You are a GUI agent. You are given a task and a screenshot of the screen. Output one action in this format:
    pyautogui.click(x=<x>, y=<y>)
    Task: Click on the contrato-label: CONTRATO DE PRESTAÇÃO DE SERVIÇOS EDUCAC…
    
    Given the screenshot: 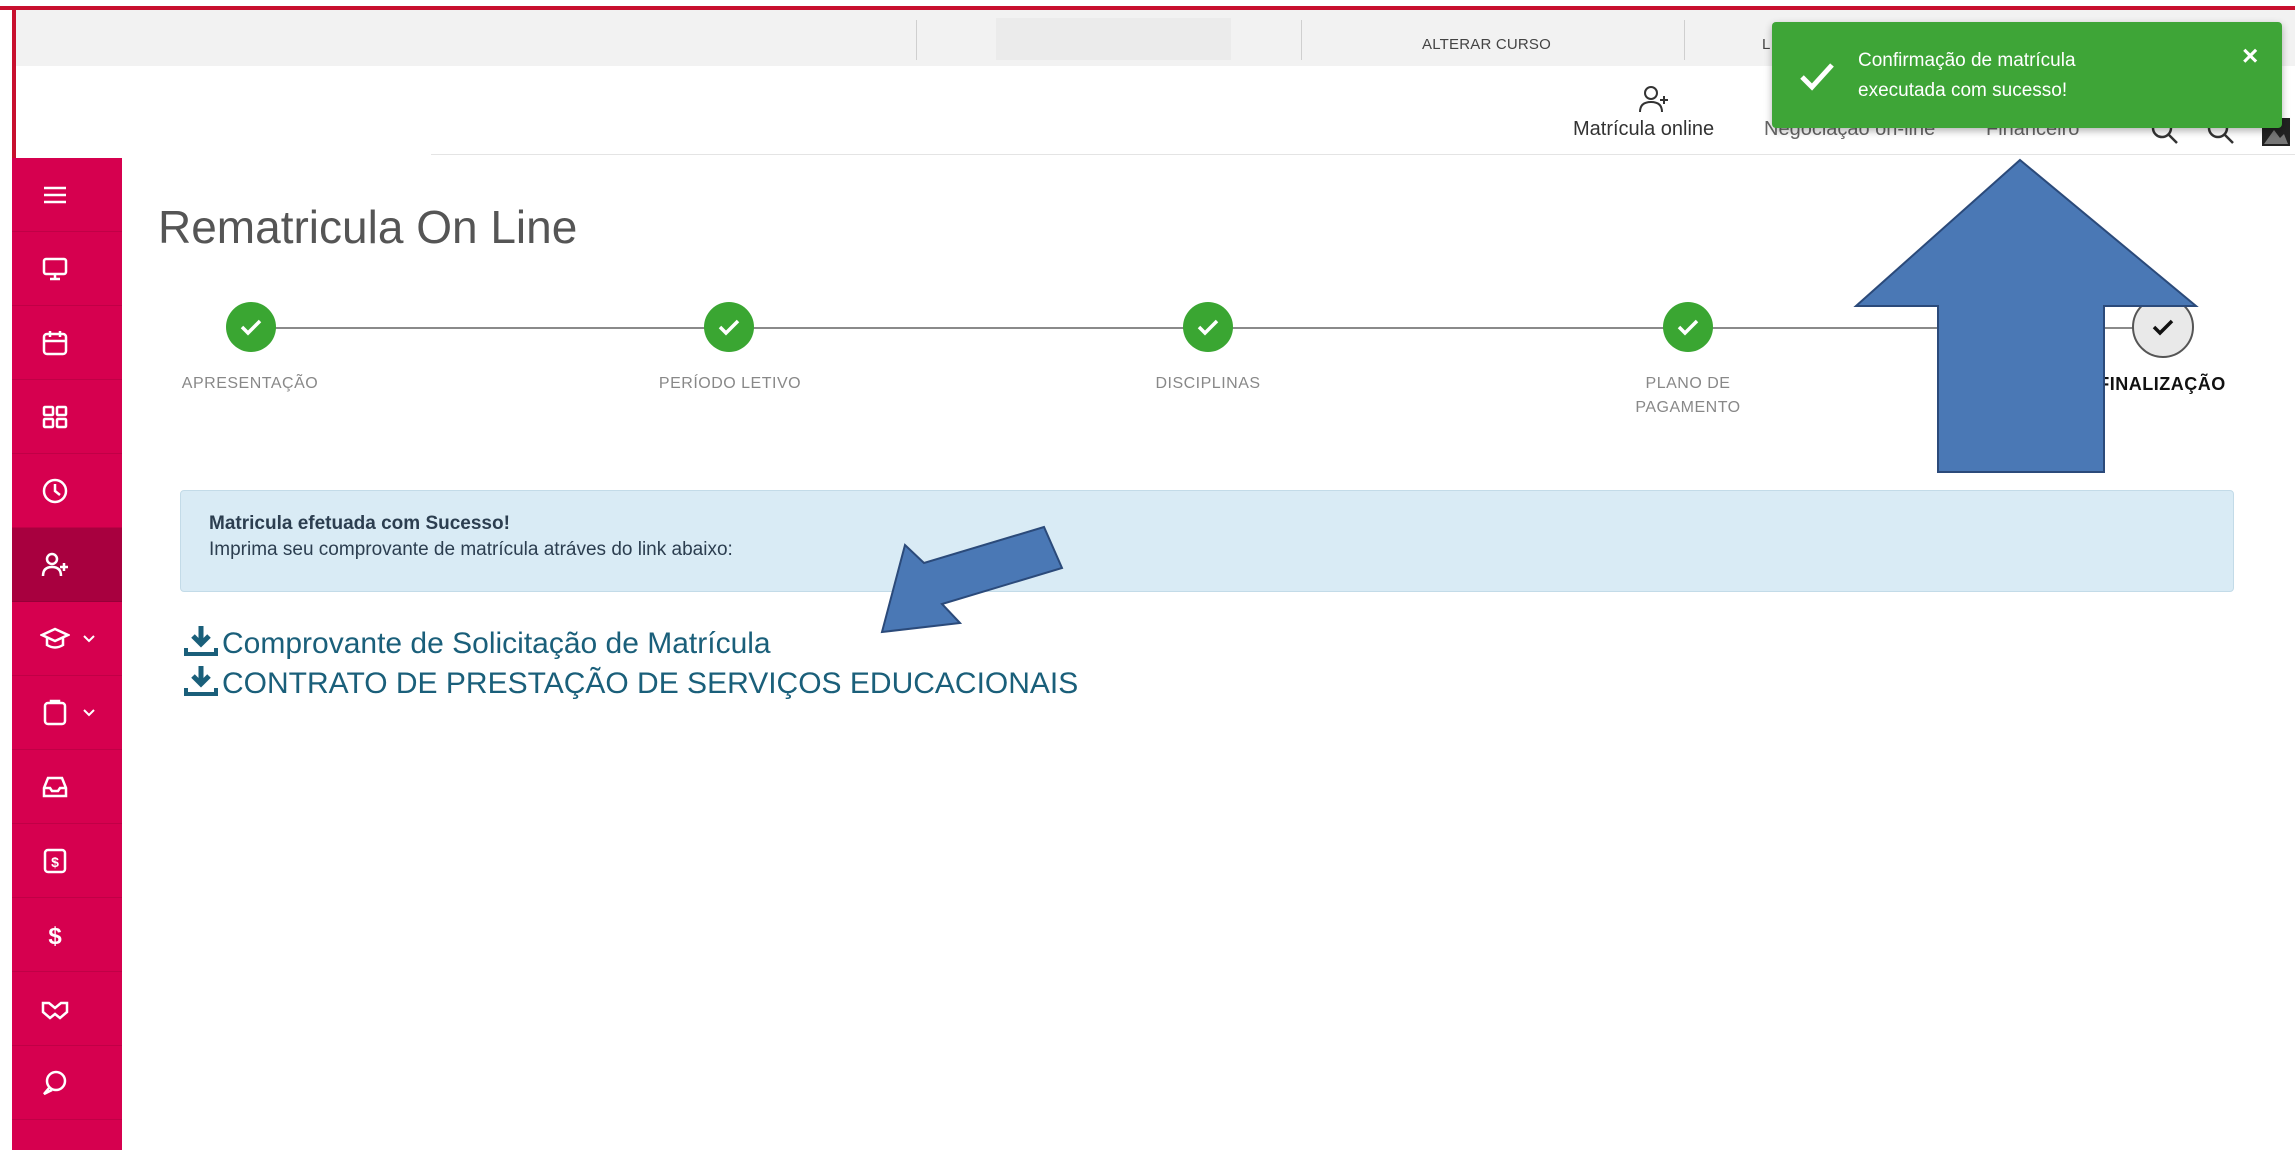 What is the action you would take?
    pyautogui.click(x=650, y=683)
    